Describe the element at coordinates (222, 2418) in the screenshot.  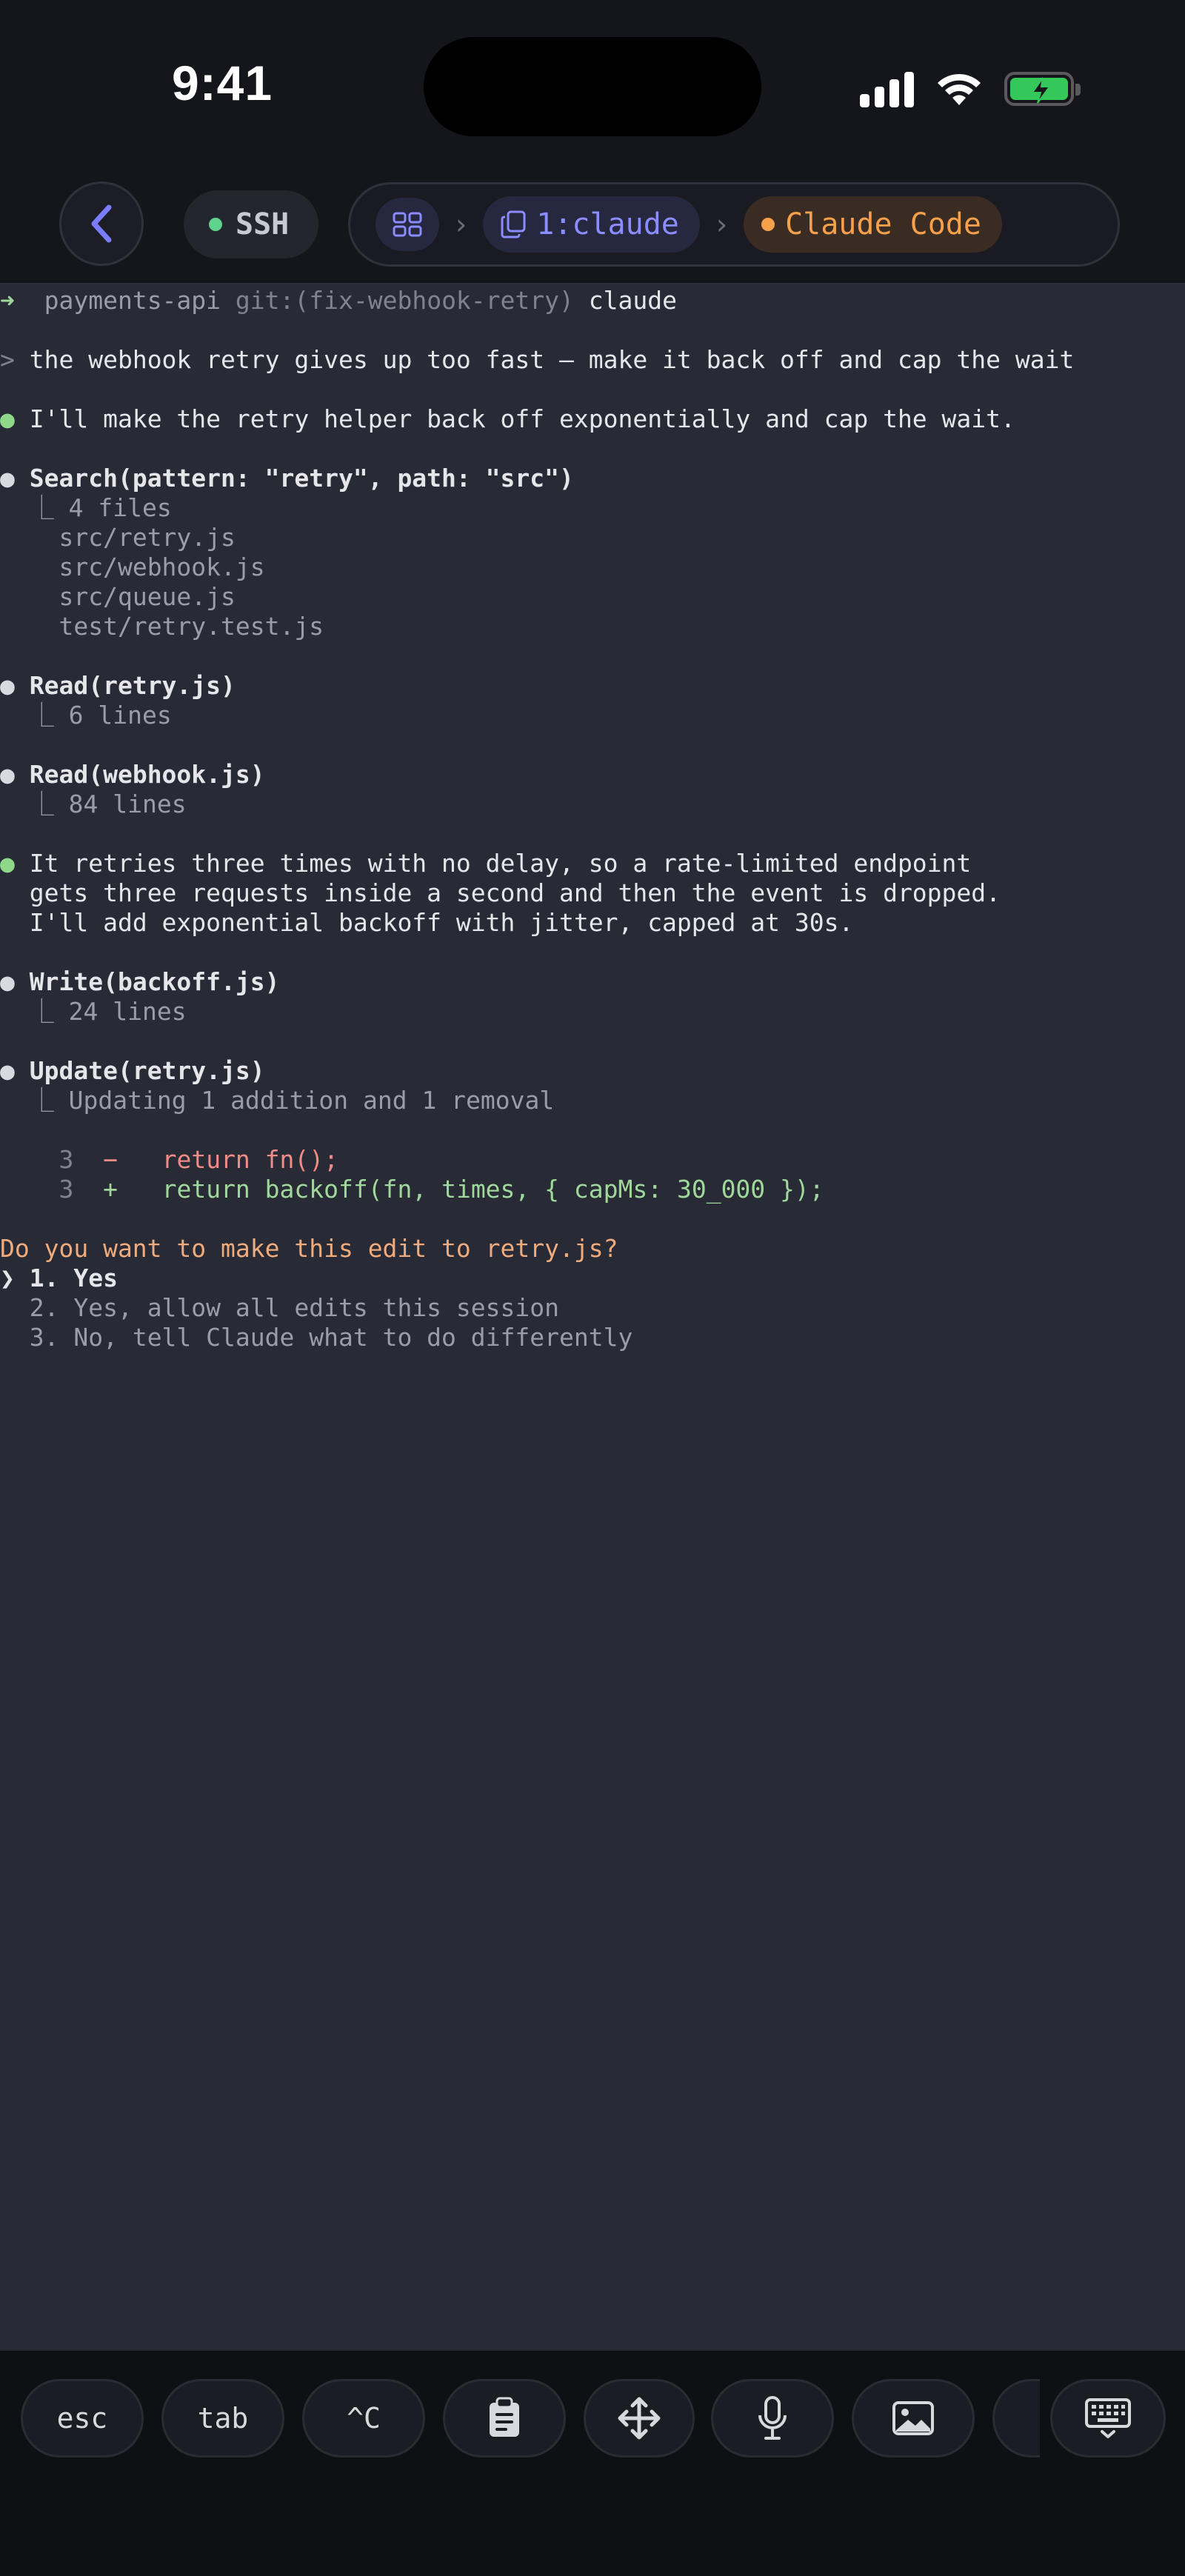
I see `tab-key: tab` at that location.